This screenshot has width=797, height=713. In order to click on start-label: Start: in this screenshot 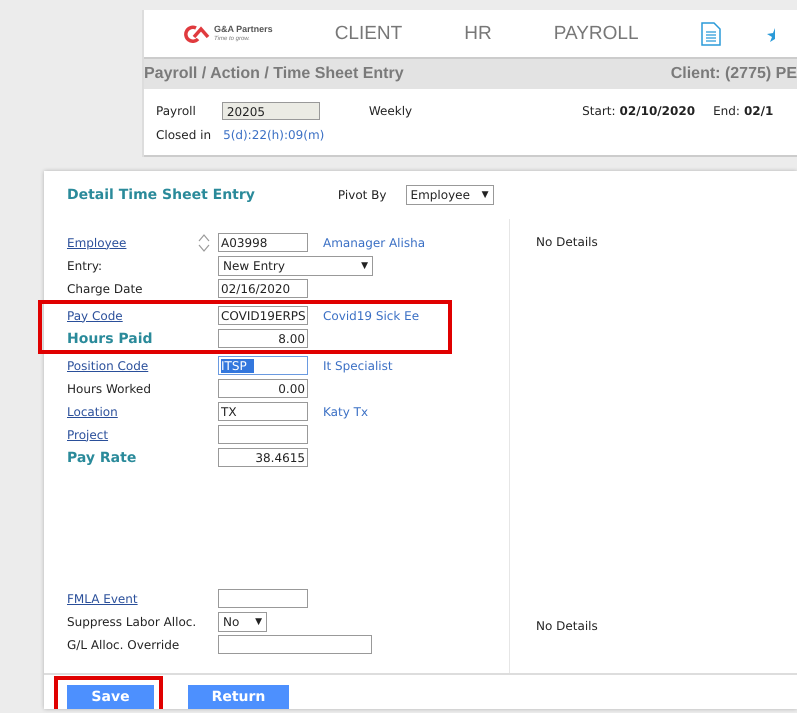, I will do `click(599, 111)`.